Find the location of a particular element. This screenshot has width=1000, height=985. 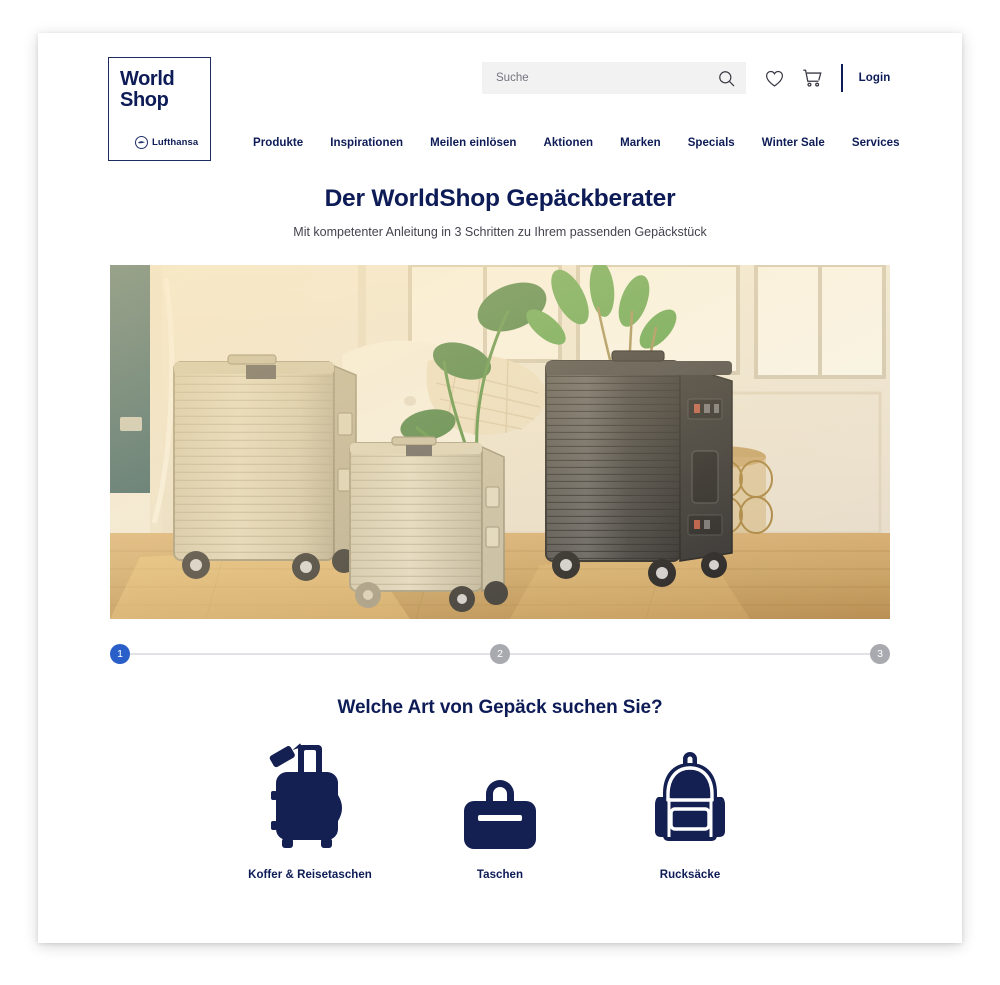

logo-line-2: Shop is located at coordinates (144, 100).